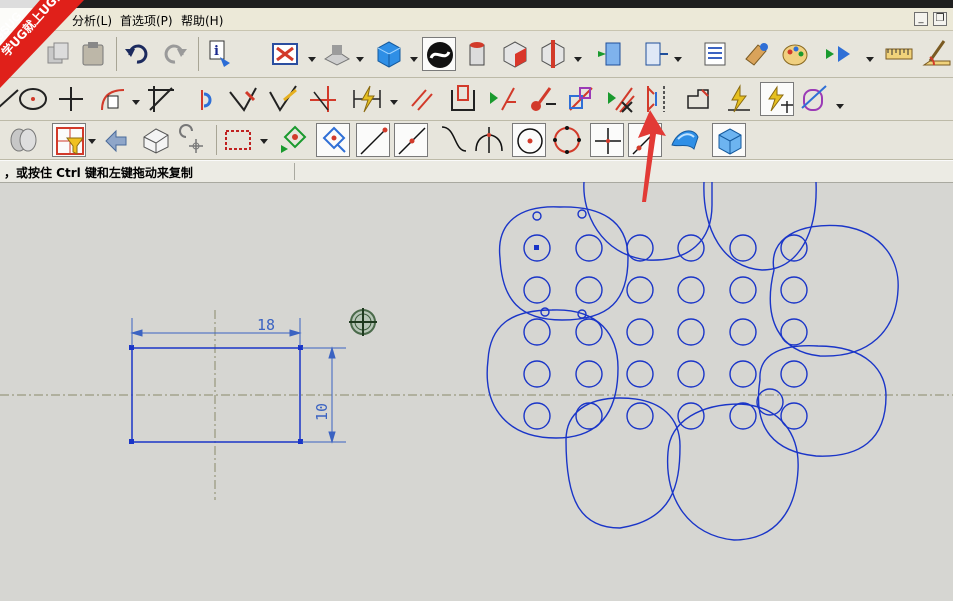  What do you see at coordinates (323, 99) in the screenshot?
I see `make-corner-icon` at bounding box center [323, 99].